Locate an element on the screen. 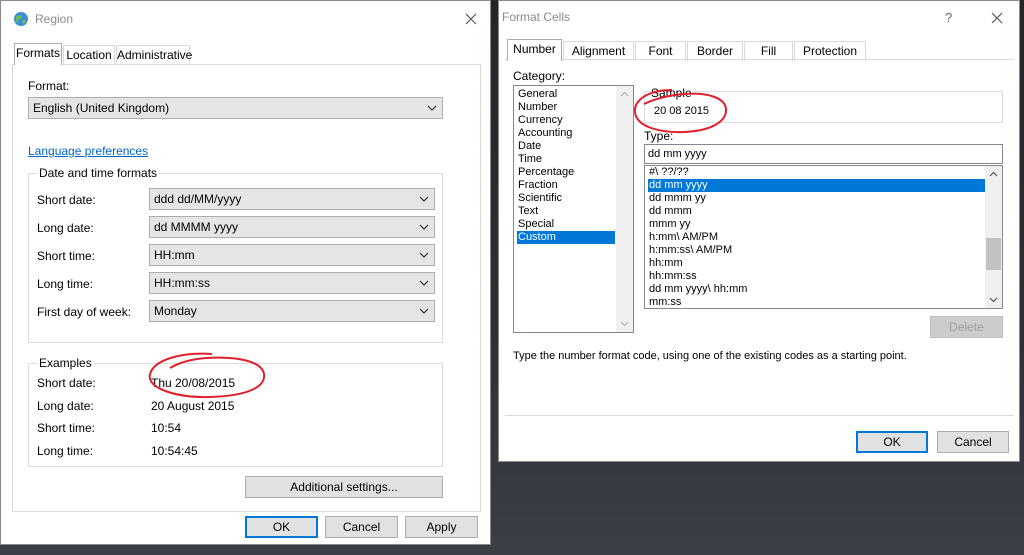 The image size is (1024, 555). category-item: Currency is located at coordinates (540, 120).